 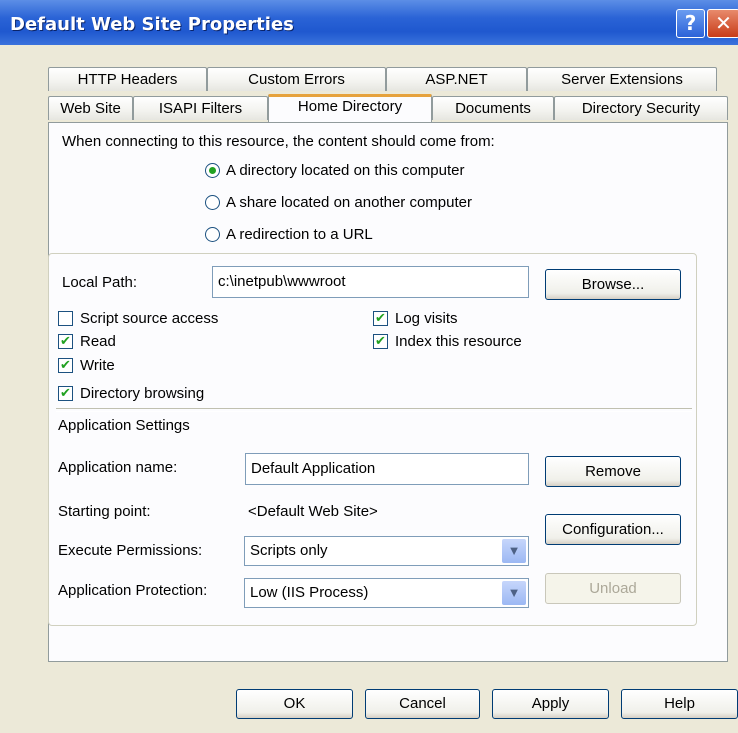 What do you see at coordinates (641, 108) in the screenshot?
I see `tab-directory-security: Directory Security` at bounding box center [641, 108].